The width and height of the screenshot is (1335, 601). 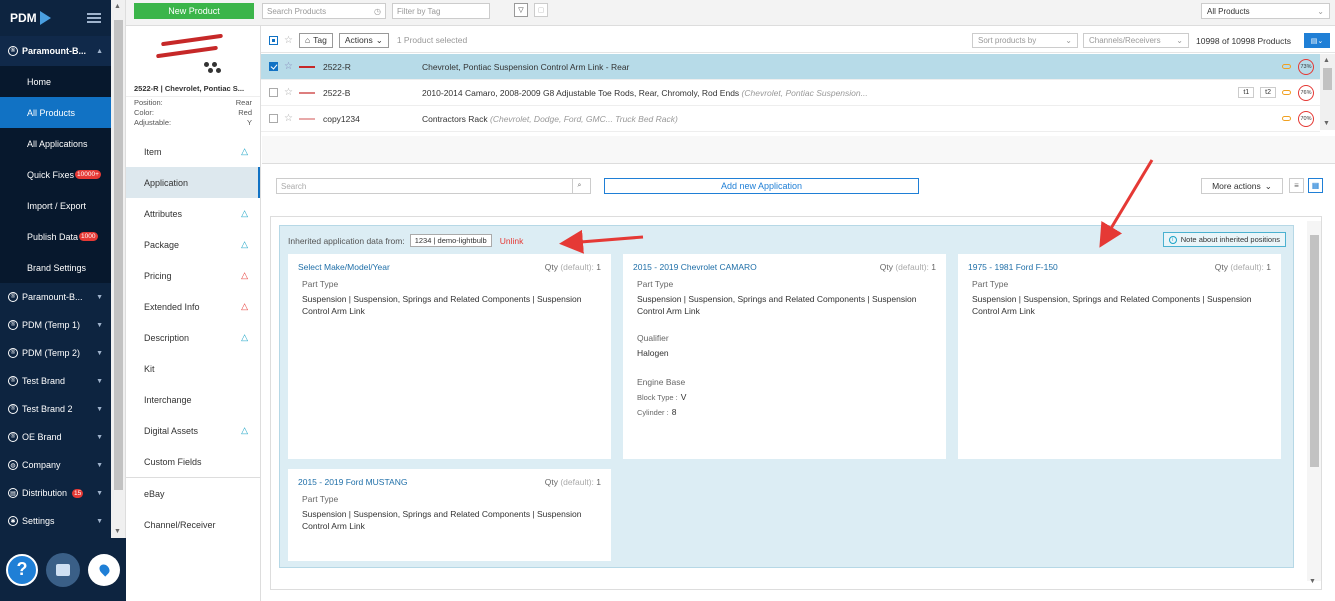 What do you see at coordinates (450, 240) in the screenshot?
I see `inherited-source: 1234 | demo-lightbulb` at bounding box center [450, 240].